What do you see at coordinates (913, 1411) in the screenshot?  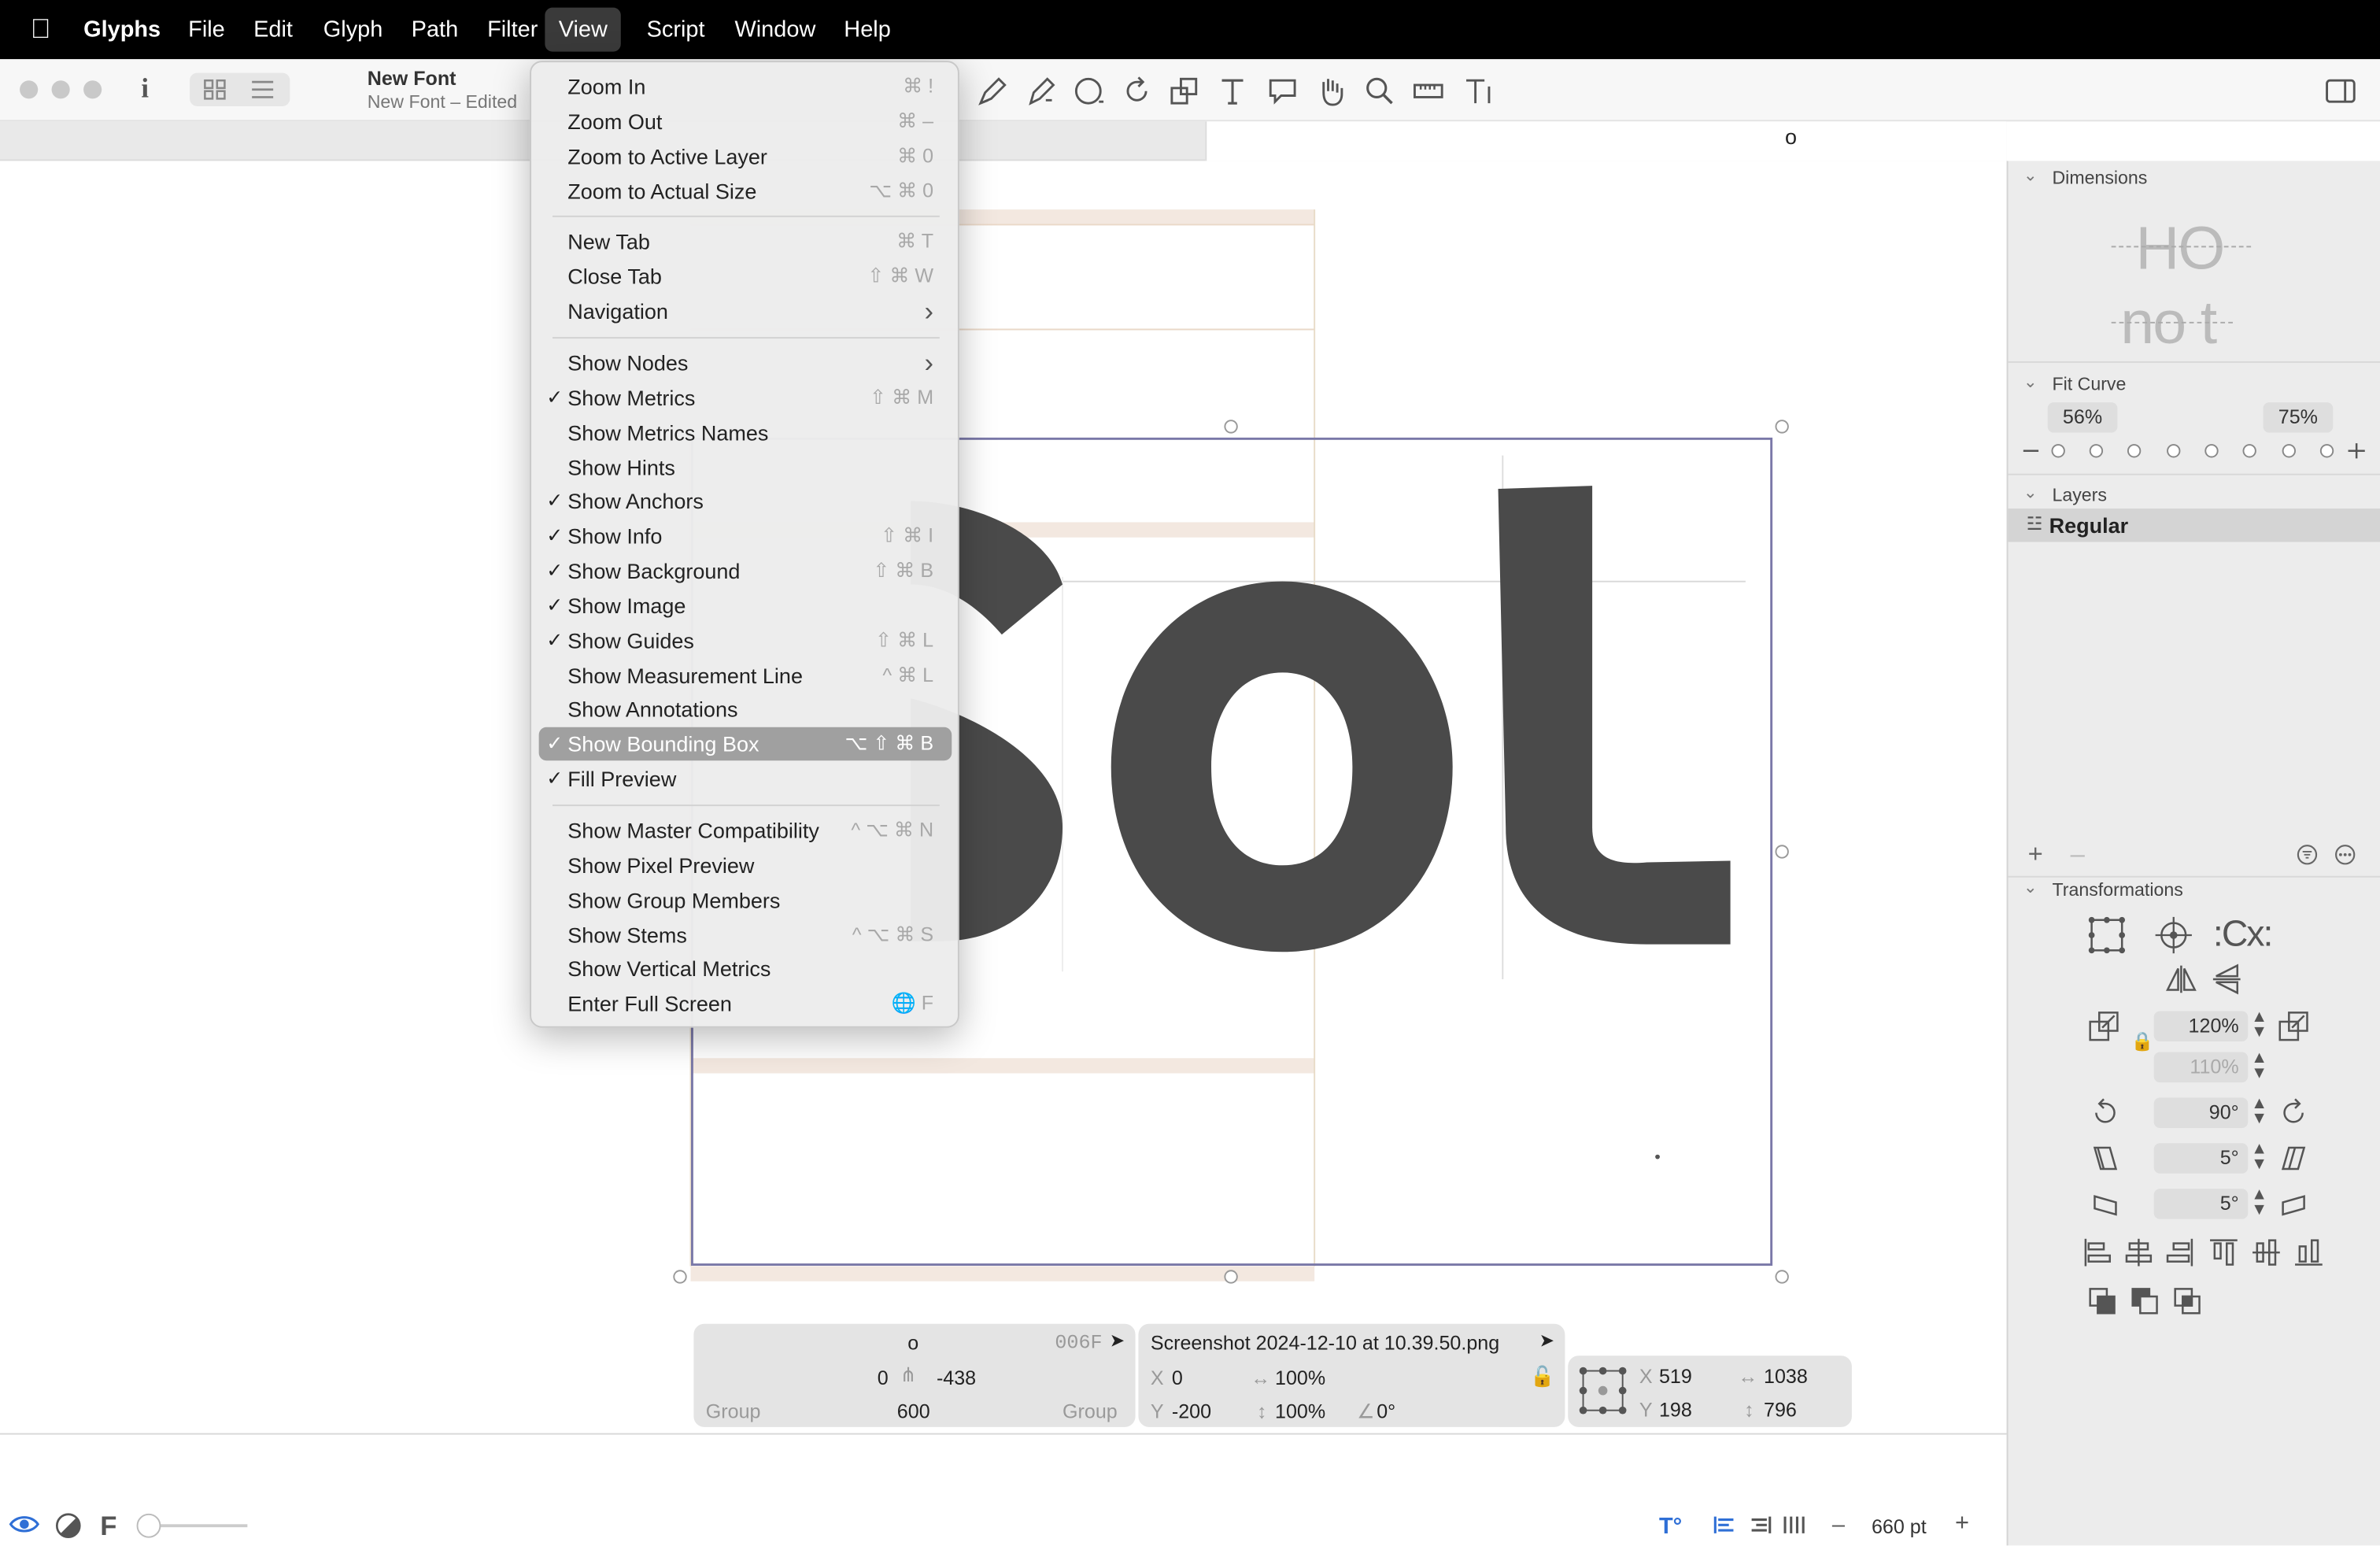 I see `glyph-width: 600` at bounding box center [913, 1411].